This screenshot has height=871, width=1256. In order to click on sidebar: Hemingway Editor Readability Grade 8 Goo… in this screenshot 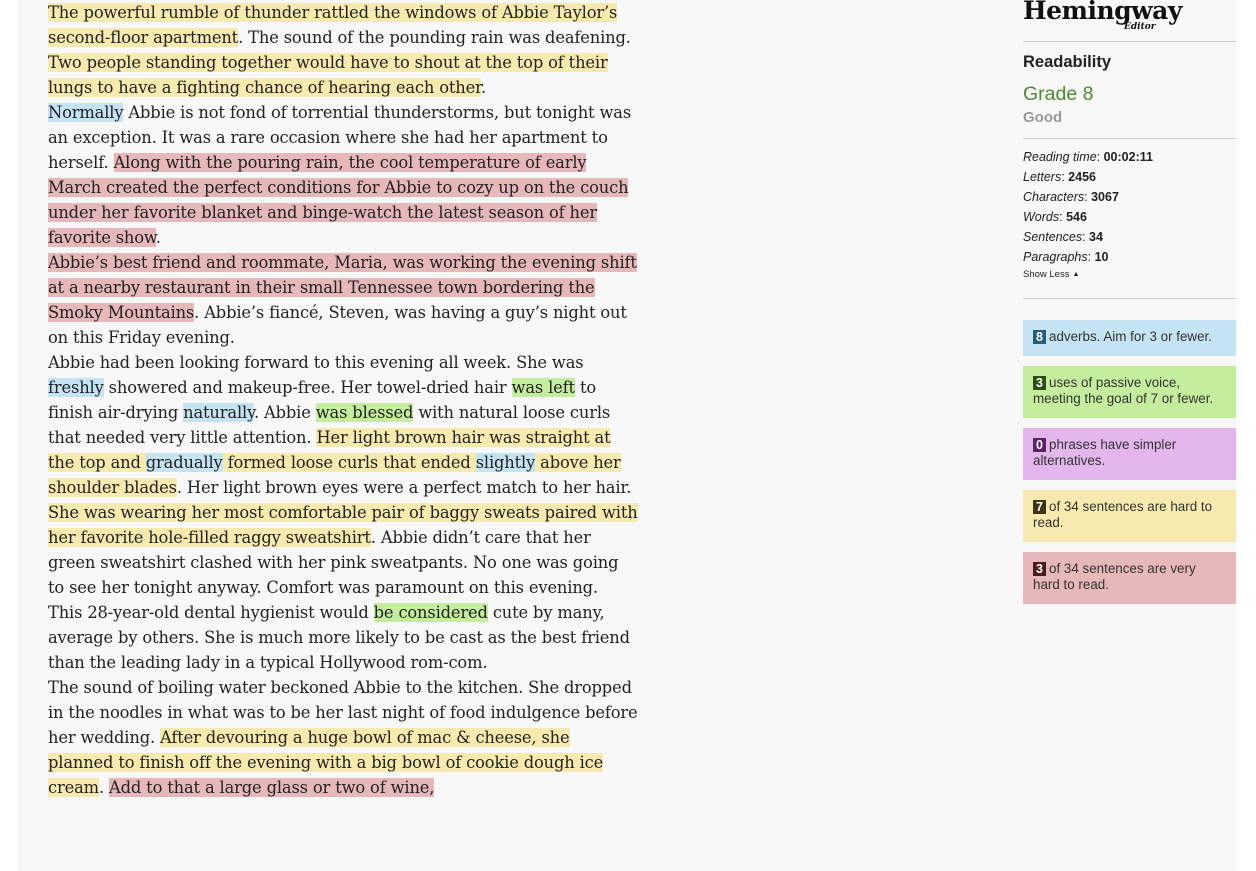, I will do `click(1129, 302)`.